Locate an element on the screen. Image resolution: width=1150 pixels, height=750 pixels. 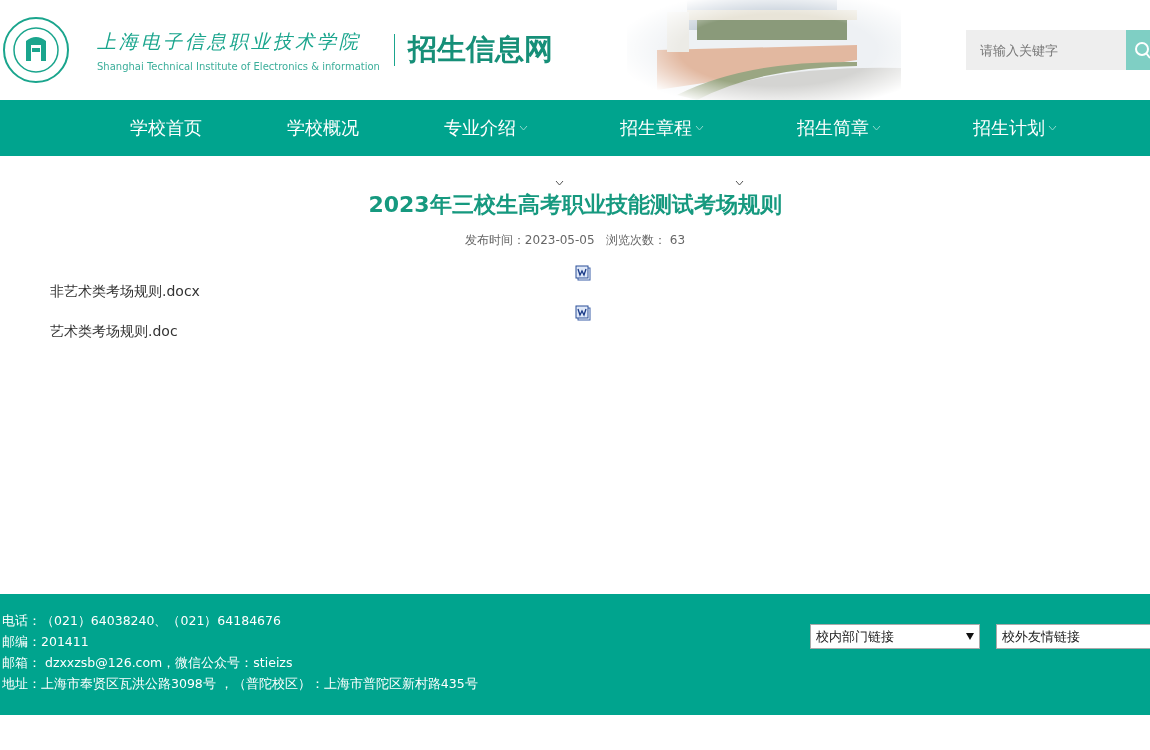
link-dropdown: 校内部门链接 is located at coordinates (895, 636).